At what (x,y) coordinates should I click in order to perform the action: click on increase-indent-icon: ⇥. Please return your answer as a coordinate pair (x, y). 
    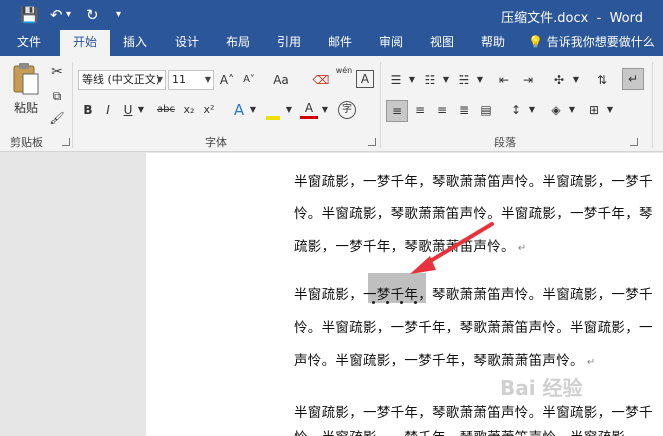
    Looking at the image, I should click on (528, 80).